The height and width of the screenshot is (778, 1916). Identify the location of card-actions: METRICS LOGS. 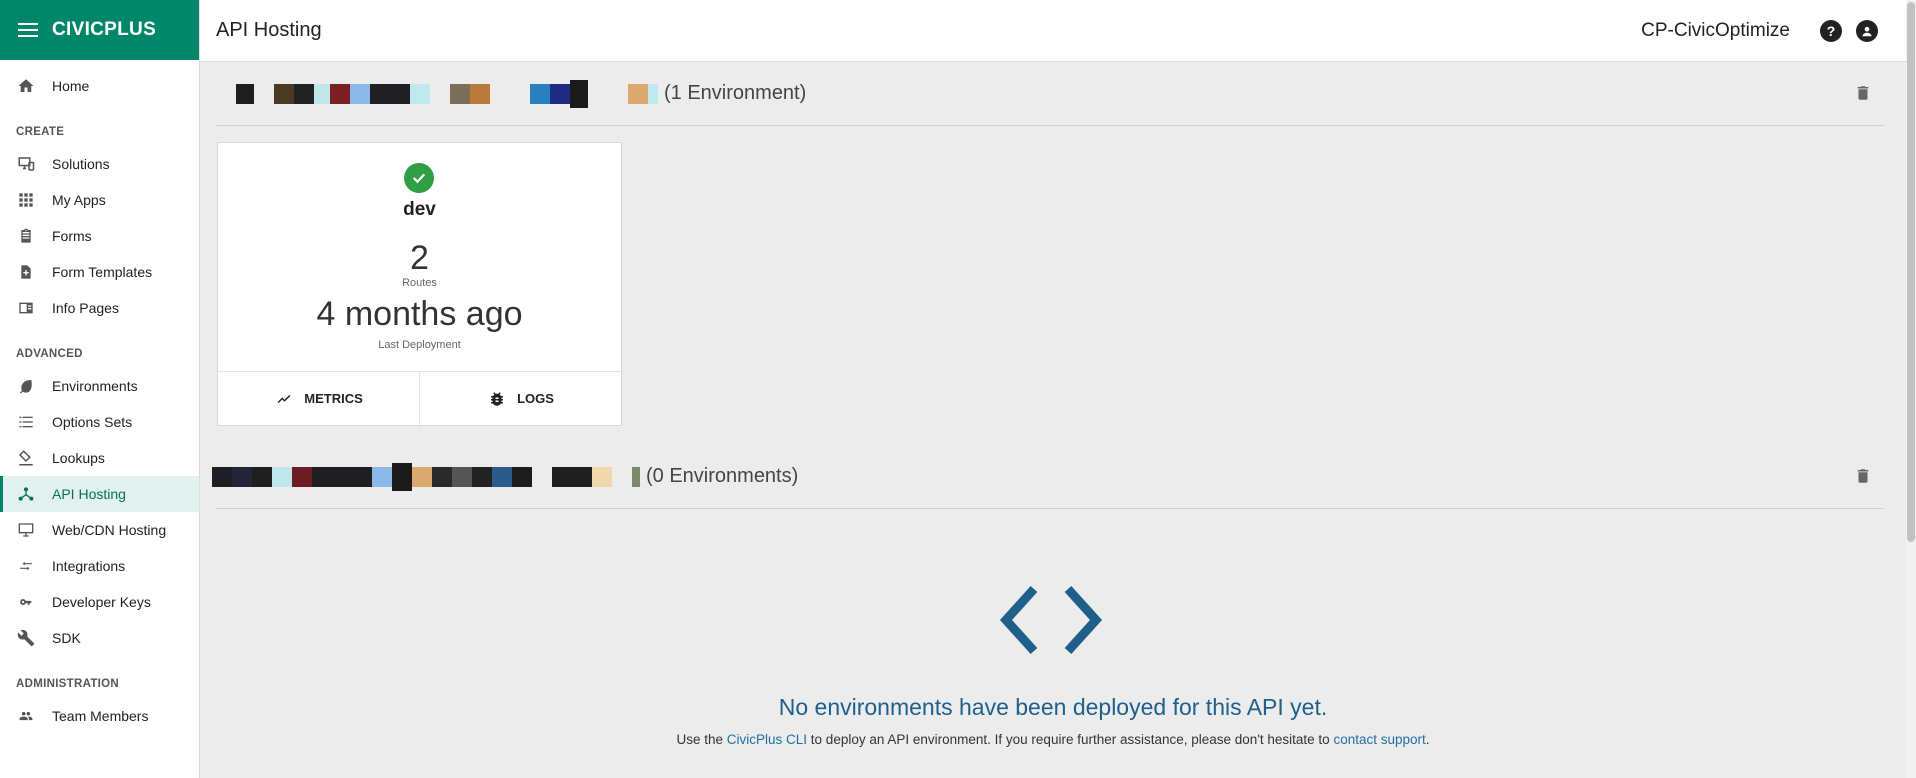
(419, 398).